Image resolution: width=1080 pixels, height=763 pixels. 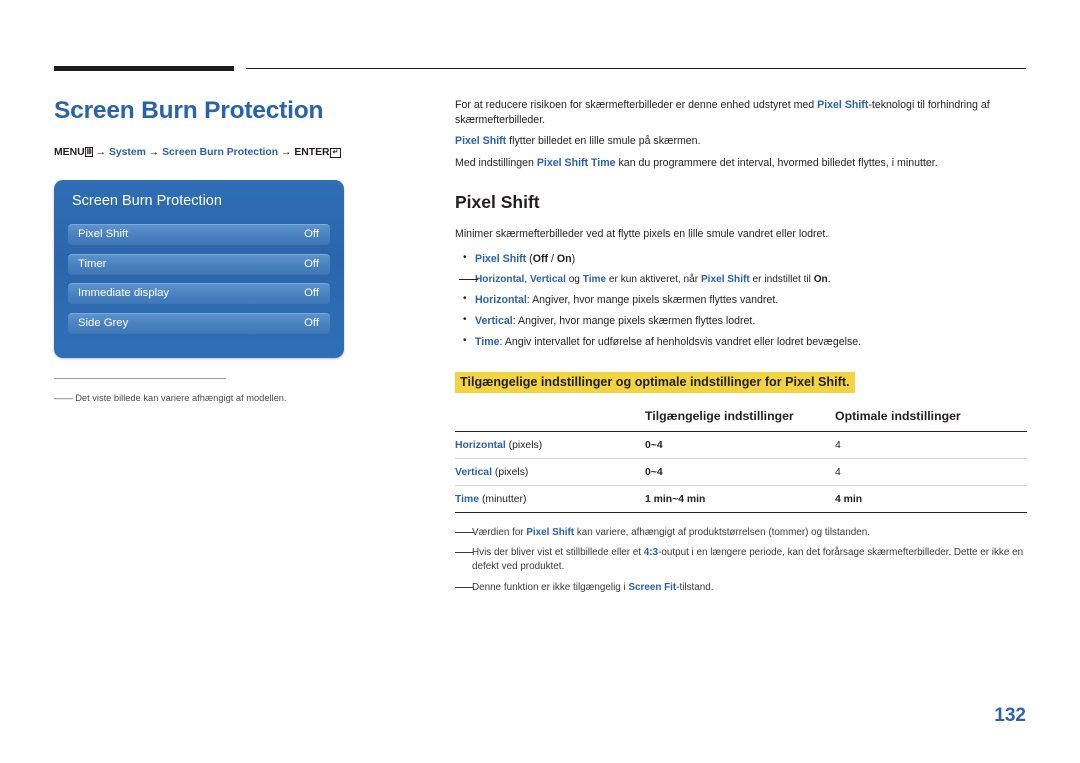 I want to click on osd-row-immediate-display: Immediate display Off, so click(x=199, y=293).